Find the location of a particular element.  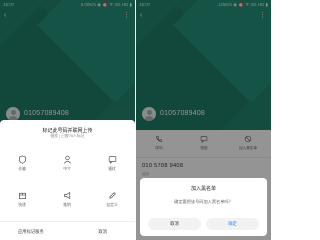

mark-fraud-label: 诈骗 is located at coordinates (22, 169).